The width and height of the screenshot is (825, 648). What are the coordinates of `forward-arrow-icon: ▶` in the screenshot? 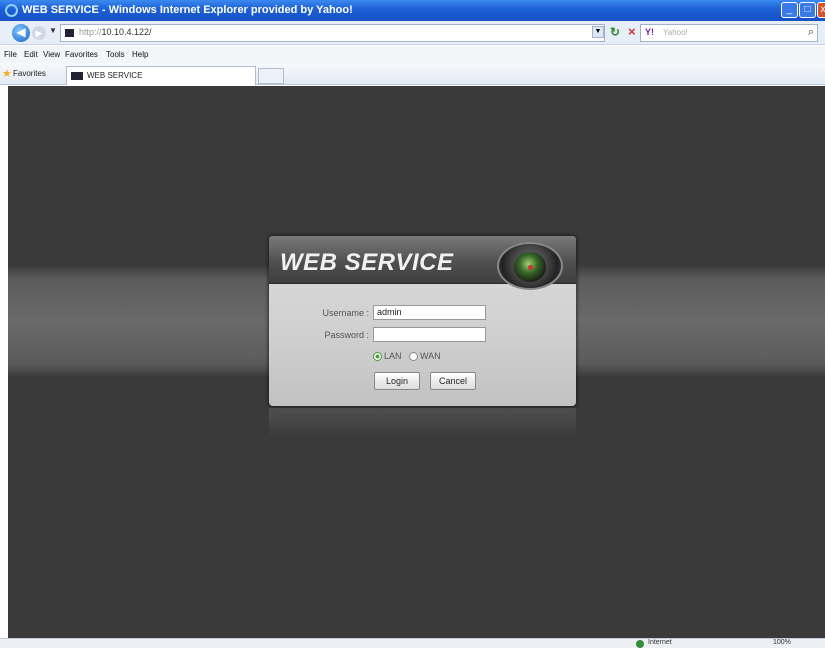 It's located at (39, 33).